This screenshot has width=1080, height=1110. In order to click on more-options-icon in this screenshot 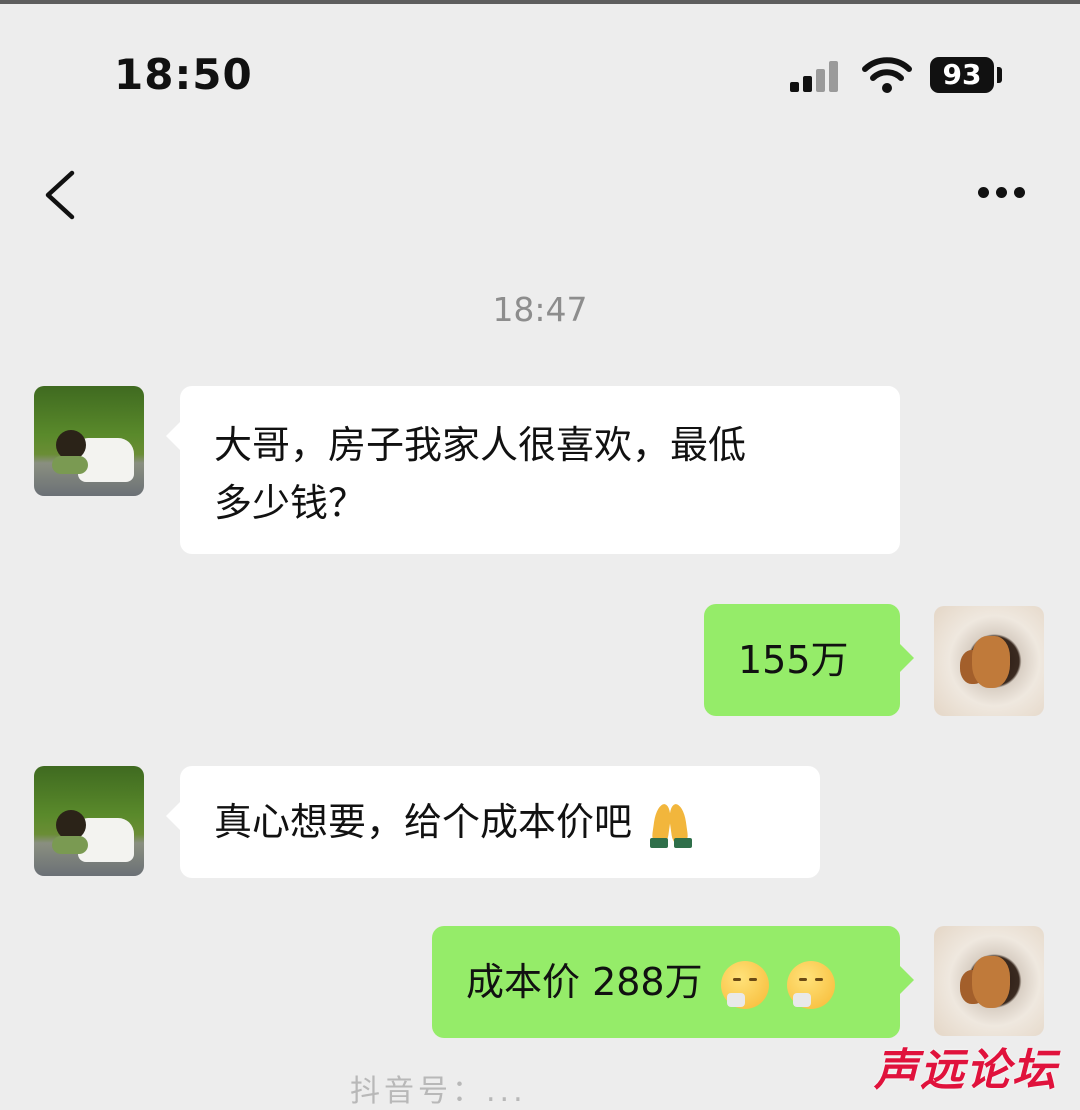, I will do `click(1001, 193)`.